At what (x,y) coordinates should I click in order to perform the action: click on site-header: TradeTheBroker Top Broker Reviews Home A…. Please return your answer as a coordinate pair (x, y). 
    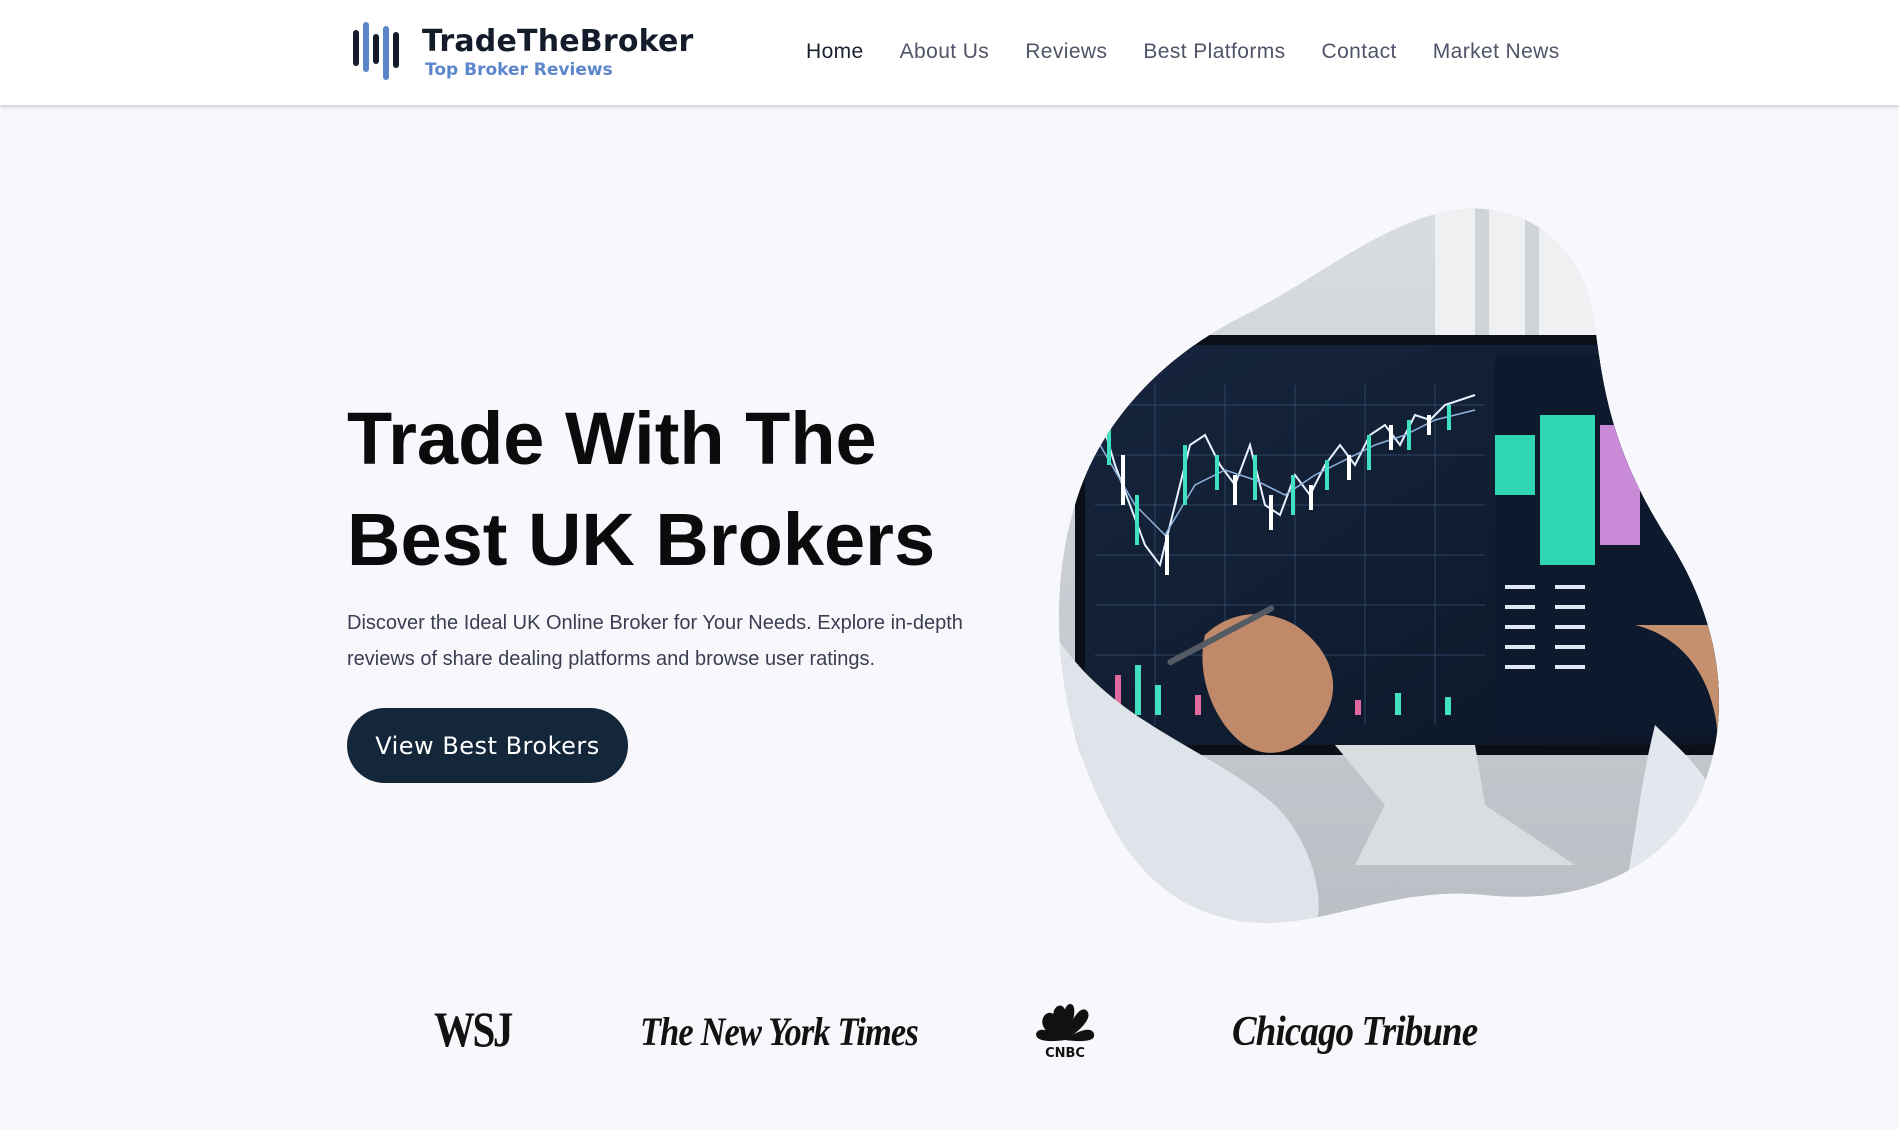
    Looking at the image, I should click on (949, 52).